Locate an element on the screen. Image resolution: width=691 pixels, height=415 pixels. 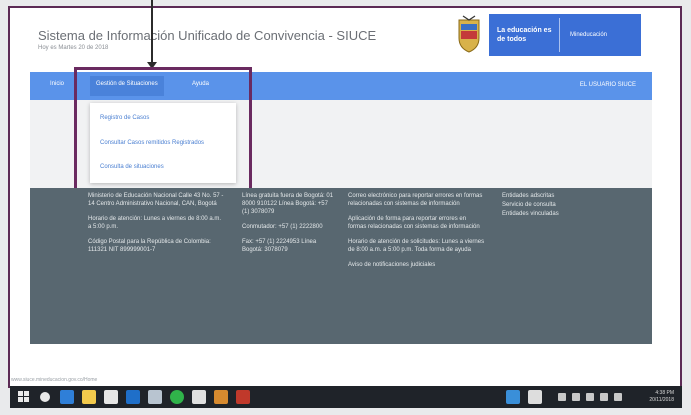
page-date: Hoy es Martes 20 de 2018 is located at coordinates (73, 48).